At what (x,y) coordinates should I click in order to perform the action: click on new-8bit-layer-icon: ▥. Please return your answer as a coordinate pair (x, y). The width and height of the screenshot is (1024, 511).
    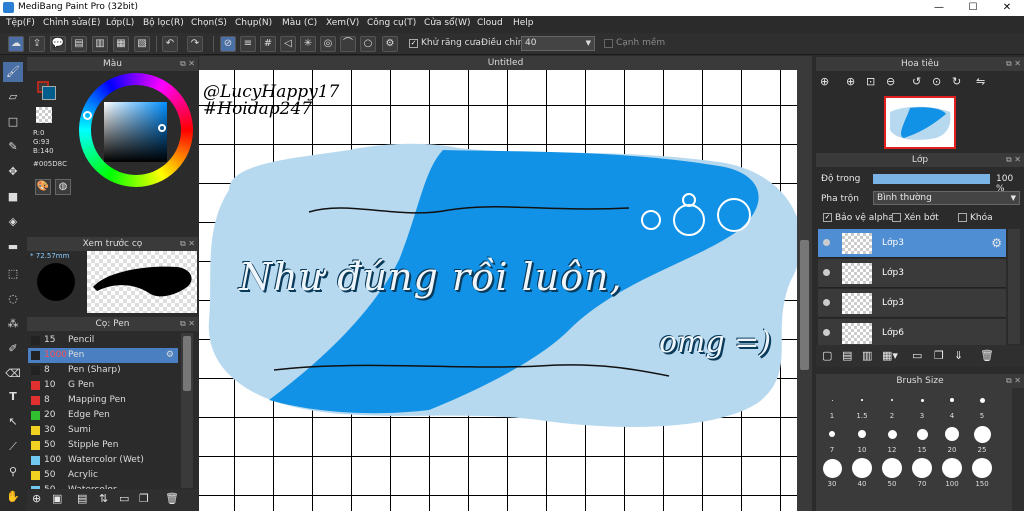
    Looking at the image, I should click on (867, 355).